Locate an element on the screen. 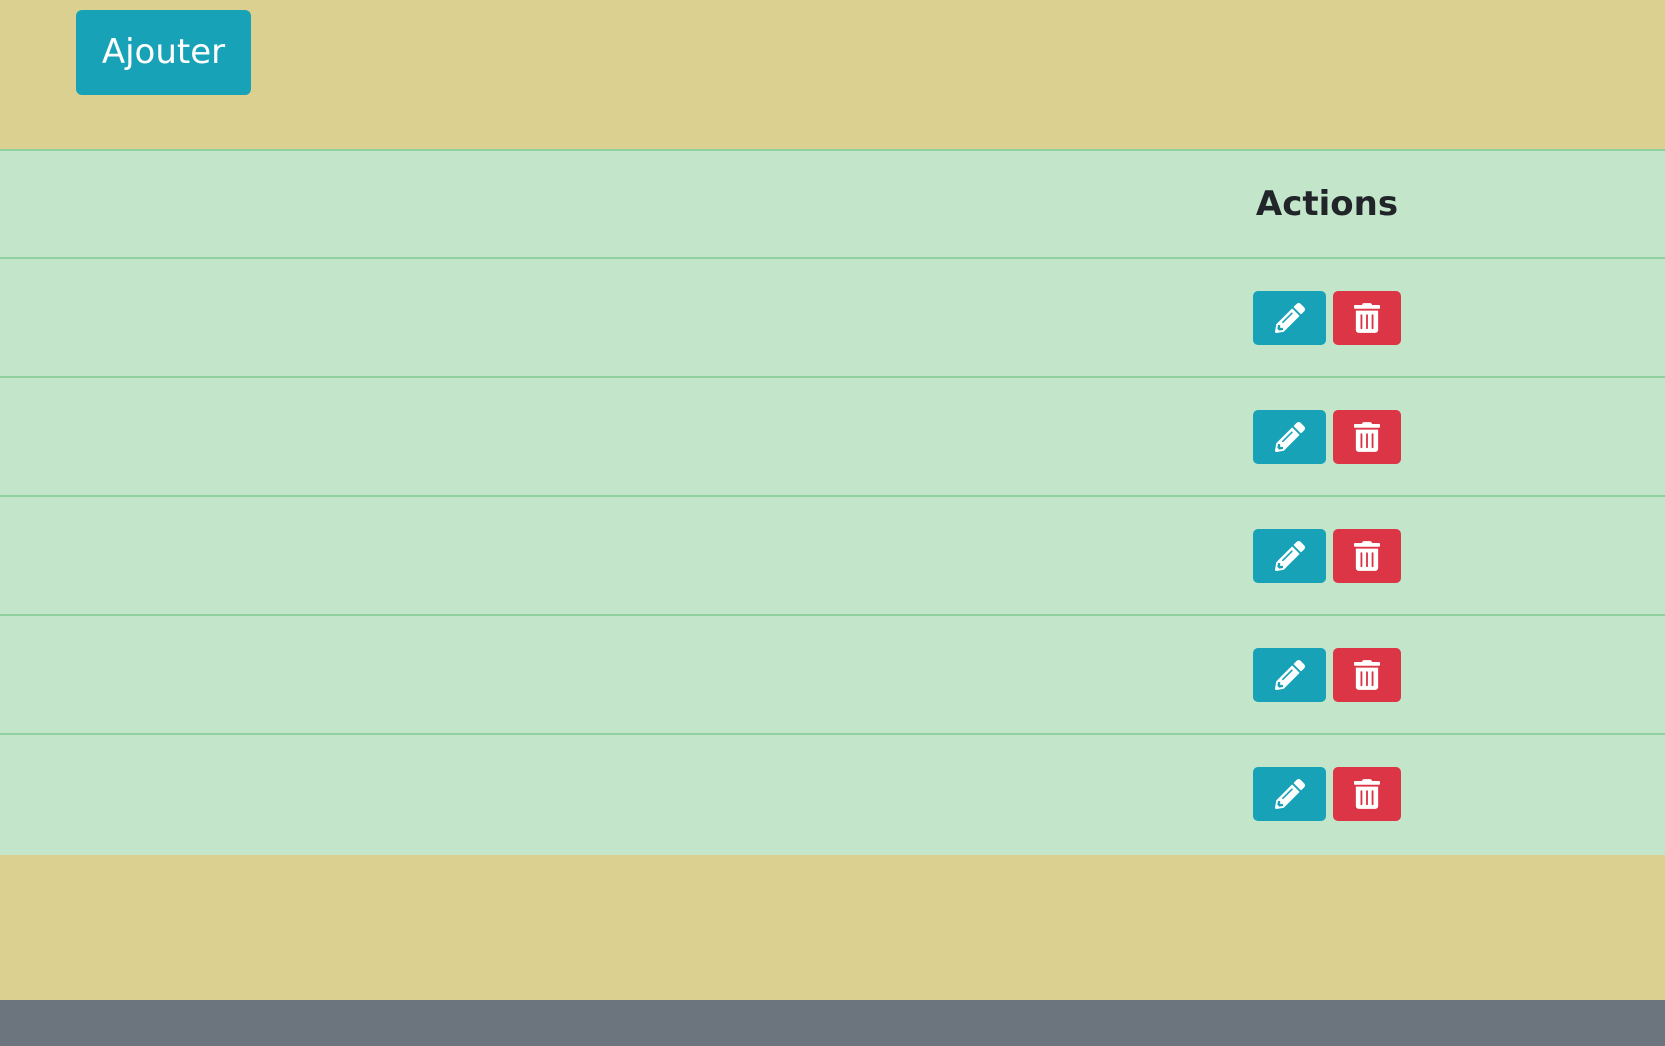 The width and height of the screenshot is (1665, 1046). add-button: Ajouter is located at coordinates (163, 52).